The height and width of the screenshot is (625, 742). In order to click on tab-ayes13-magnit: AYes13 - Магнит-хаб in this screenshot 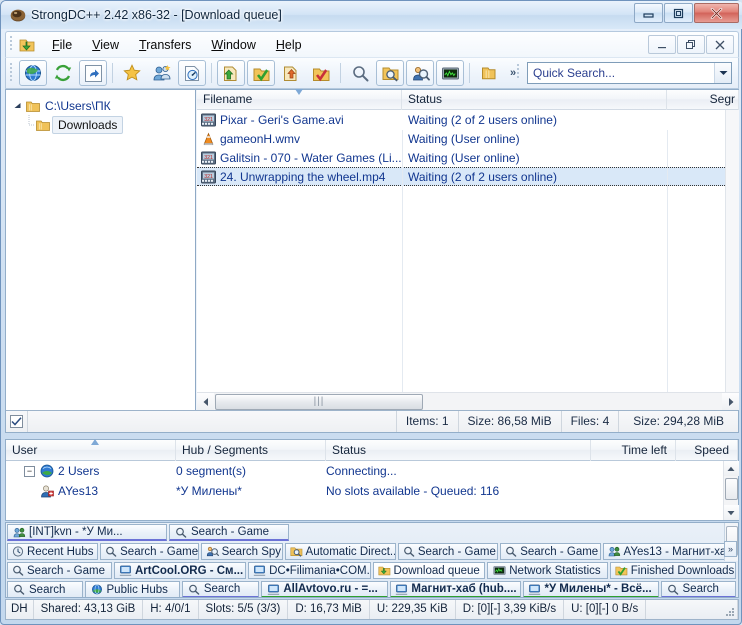, I will do `click(669, 551)`.